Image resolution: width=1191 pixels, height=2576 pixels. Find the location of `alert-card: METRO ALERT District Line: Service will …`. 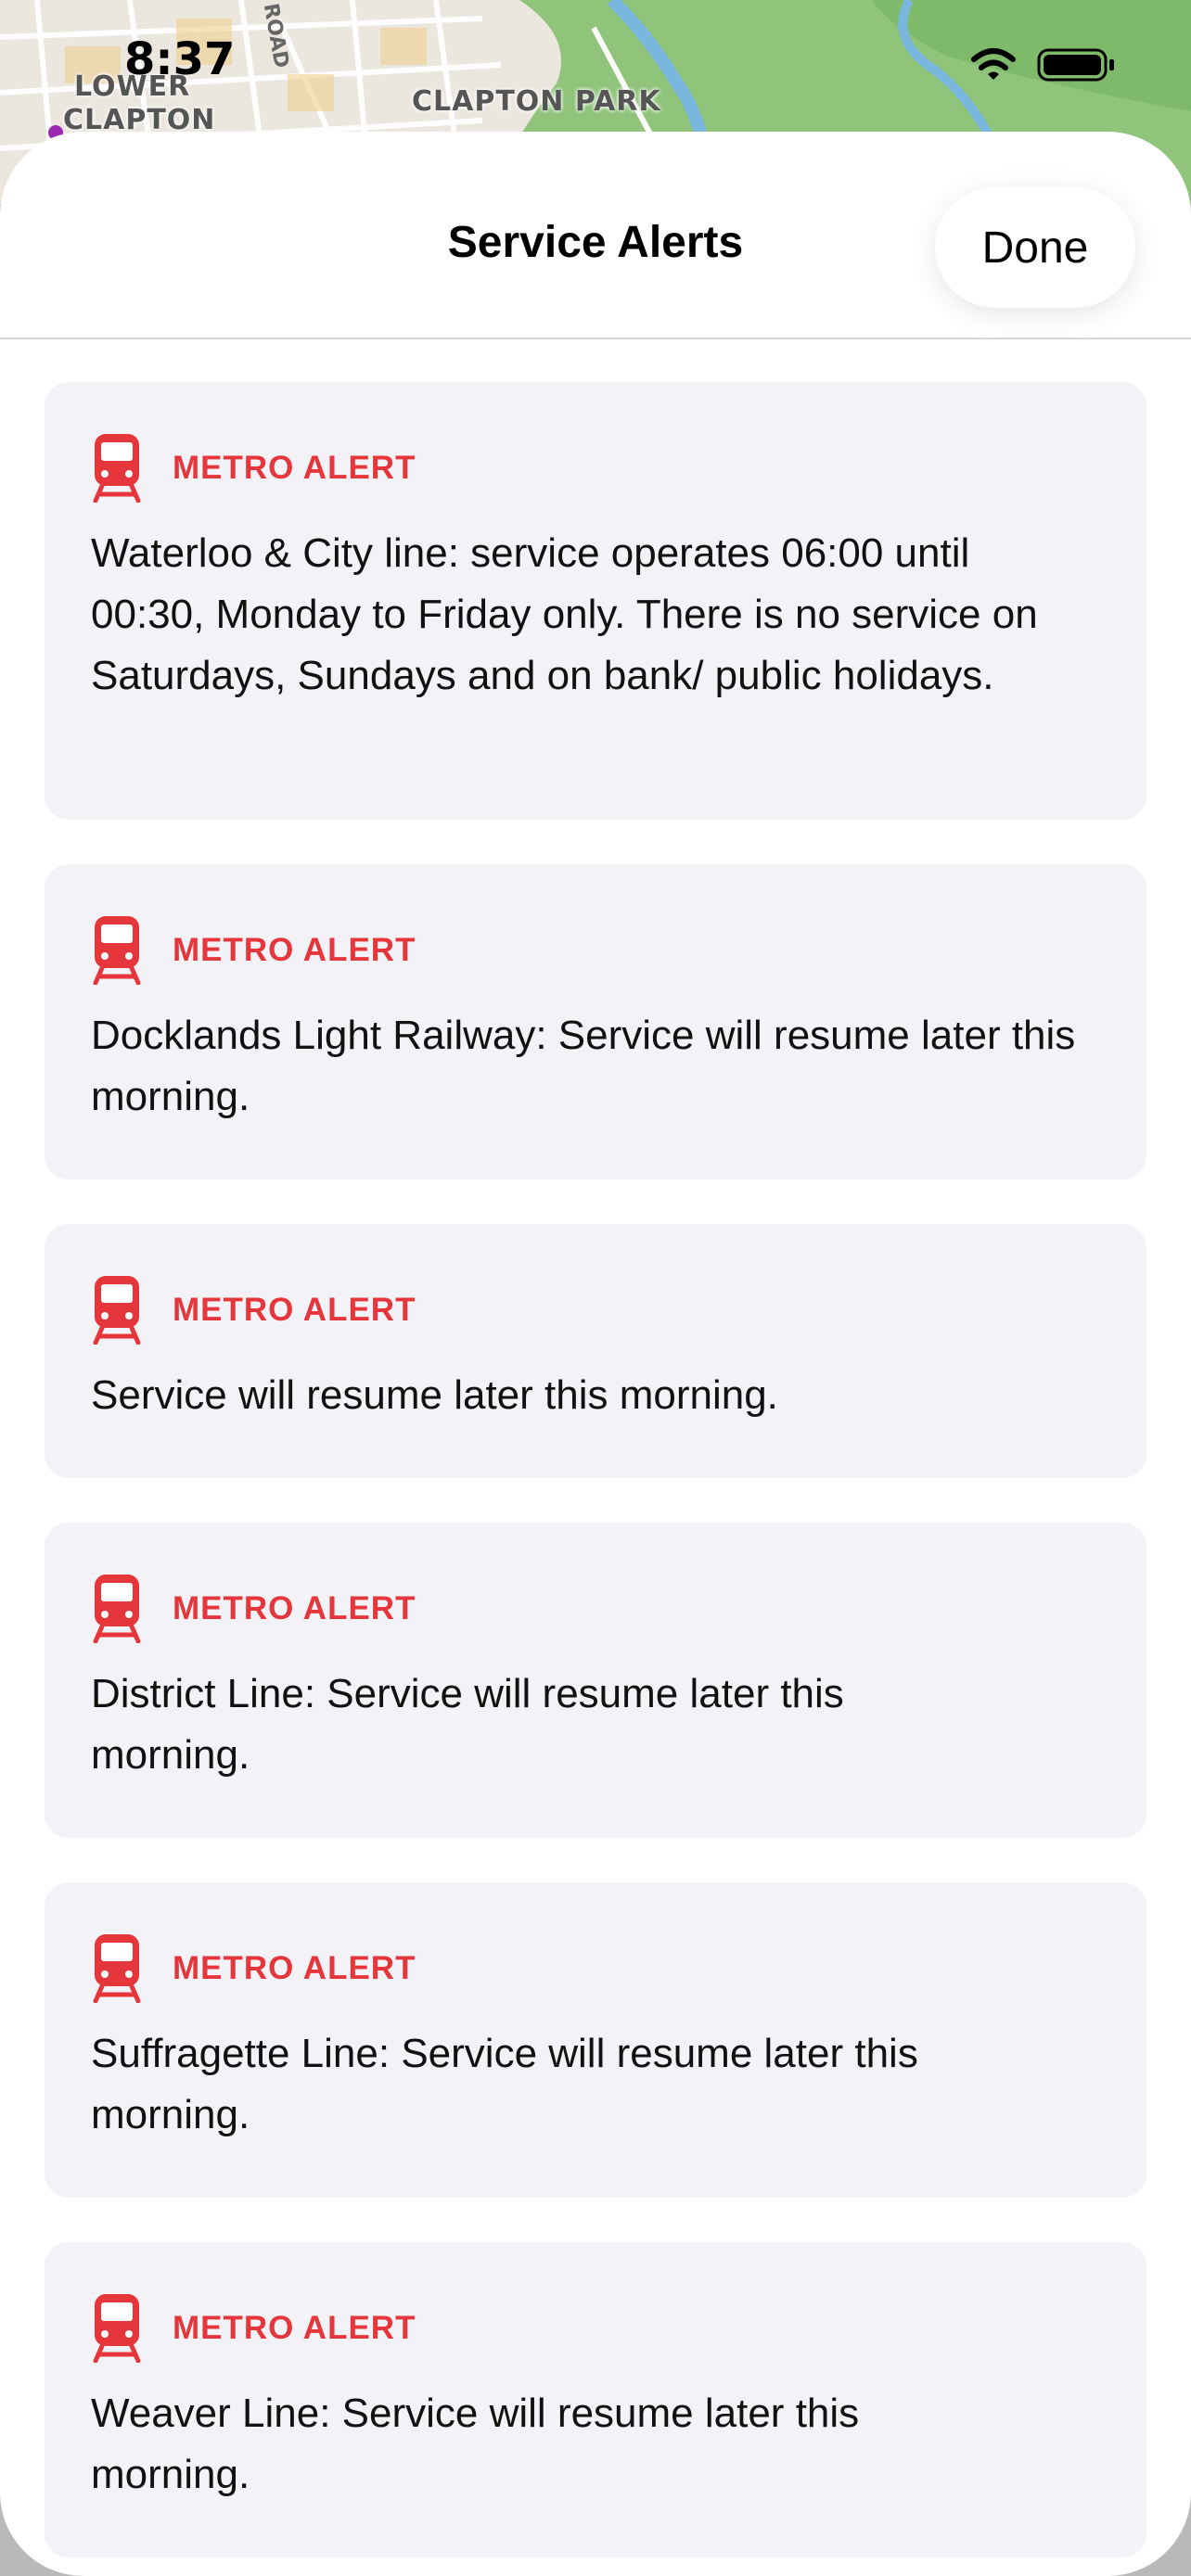

alert-card: METRO ALERT District Line: Service will … is located at coordinates (595, 1680).